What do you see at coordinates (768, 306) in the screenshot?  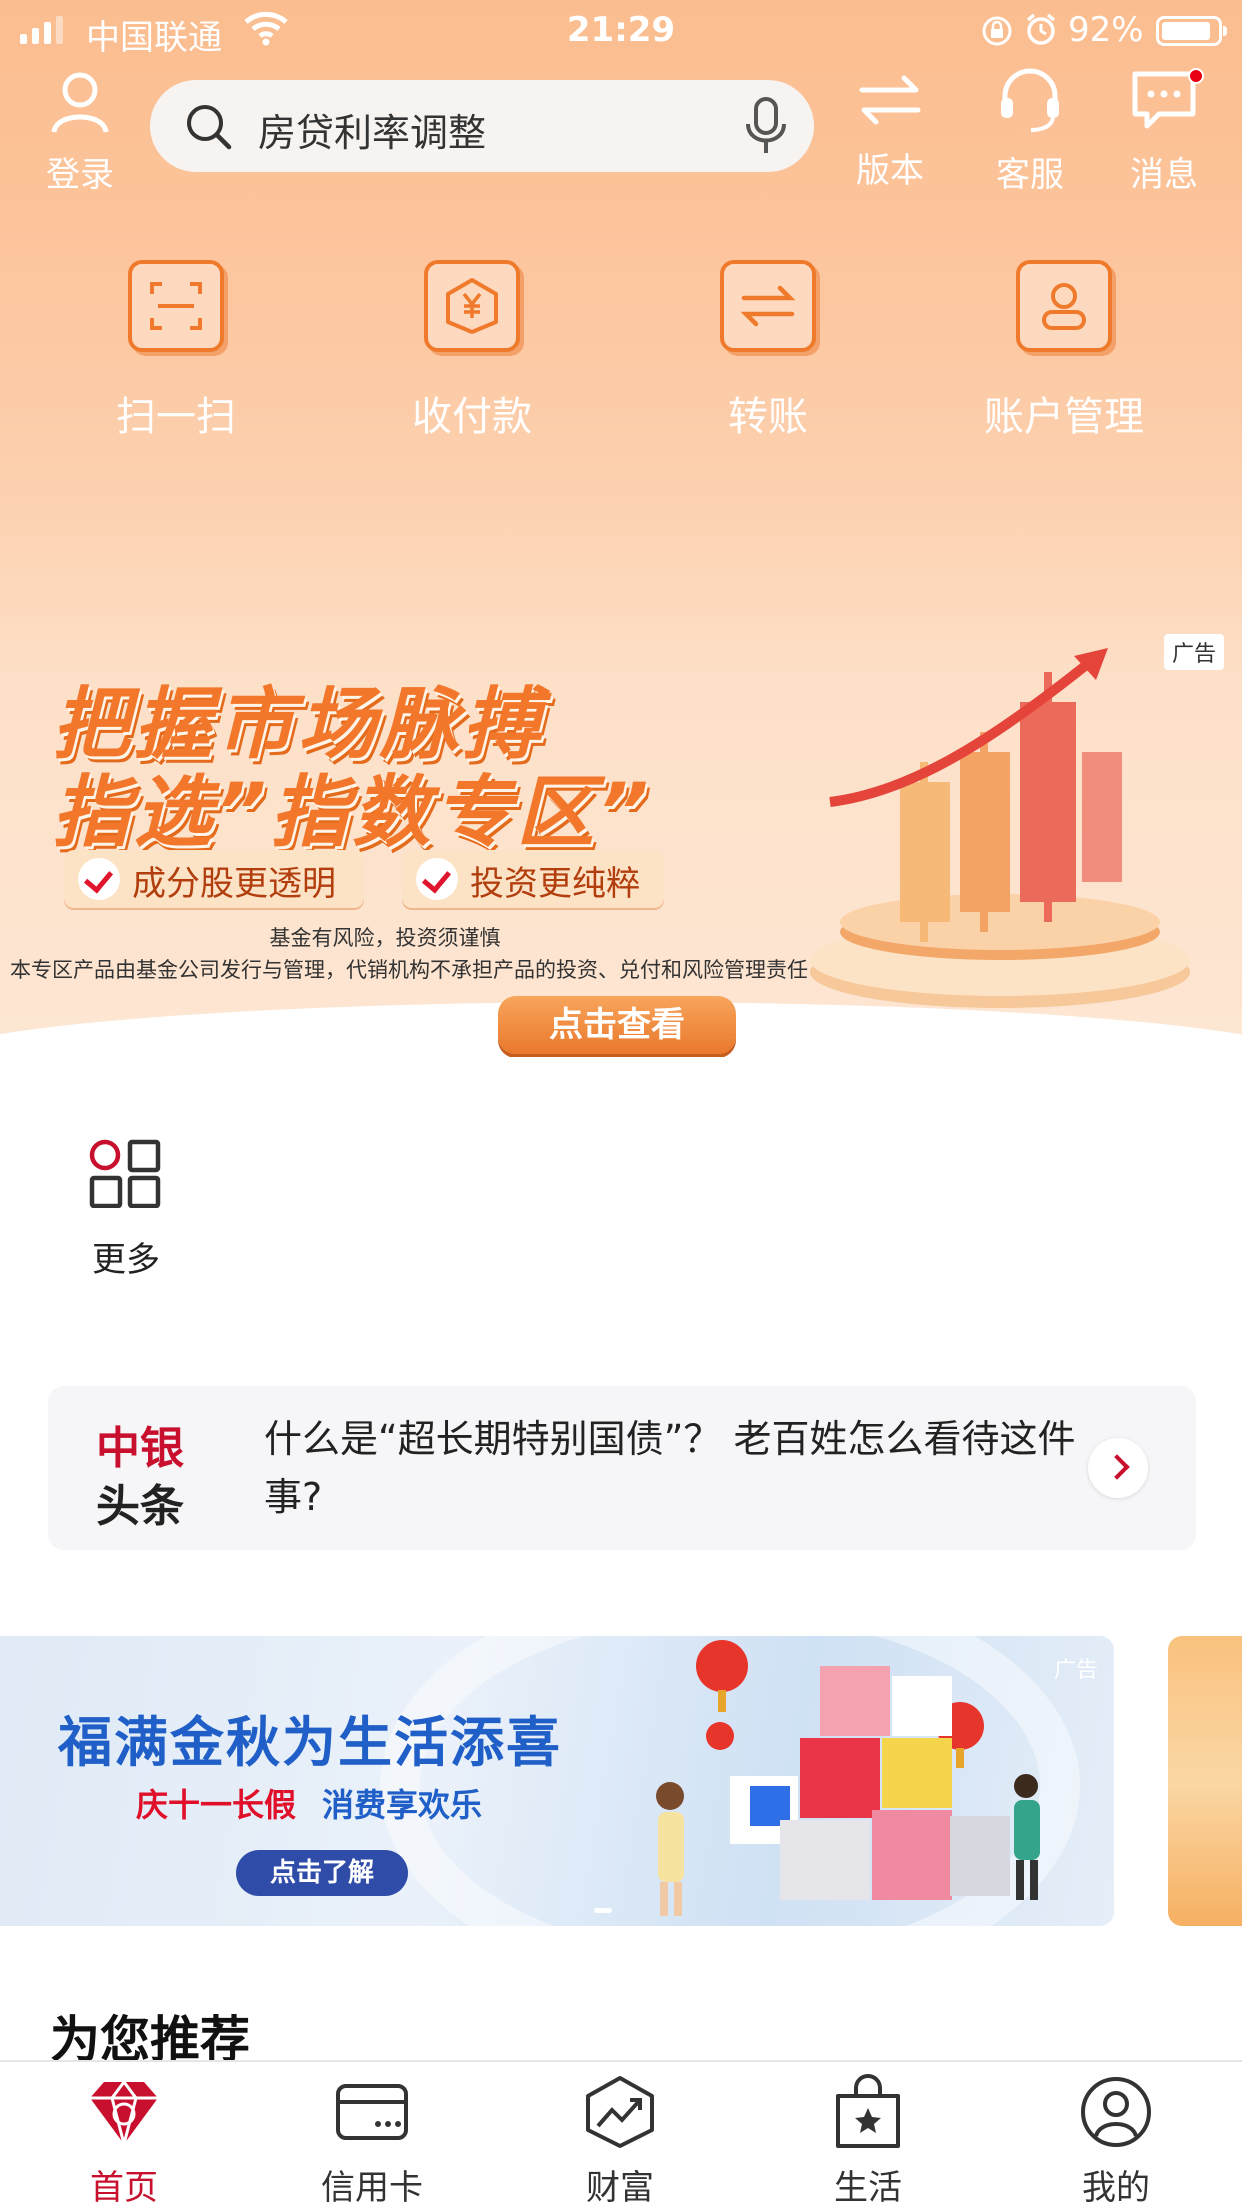 I see `transfer-icon` at bounding box center [768, 306].